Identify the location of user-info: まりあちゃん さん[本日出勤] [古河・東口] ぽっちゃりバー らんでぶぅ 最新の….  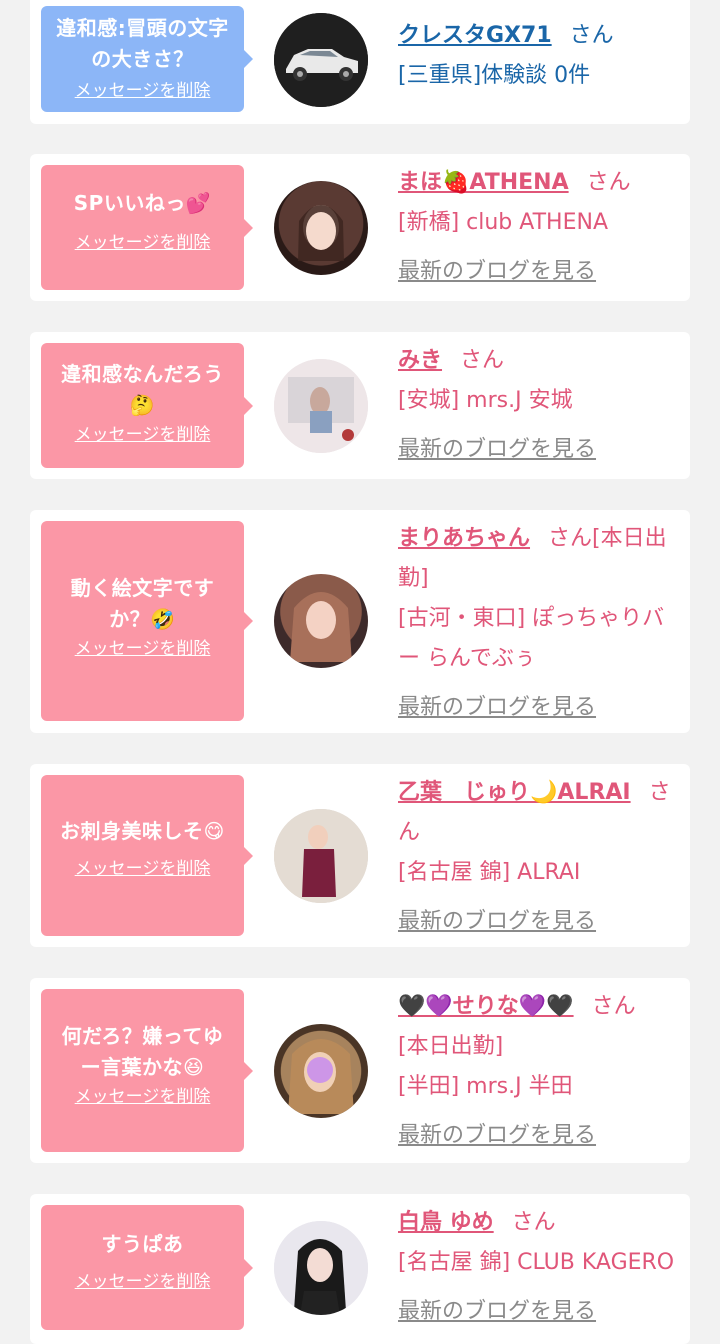
(540, 623).